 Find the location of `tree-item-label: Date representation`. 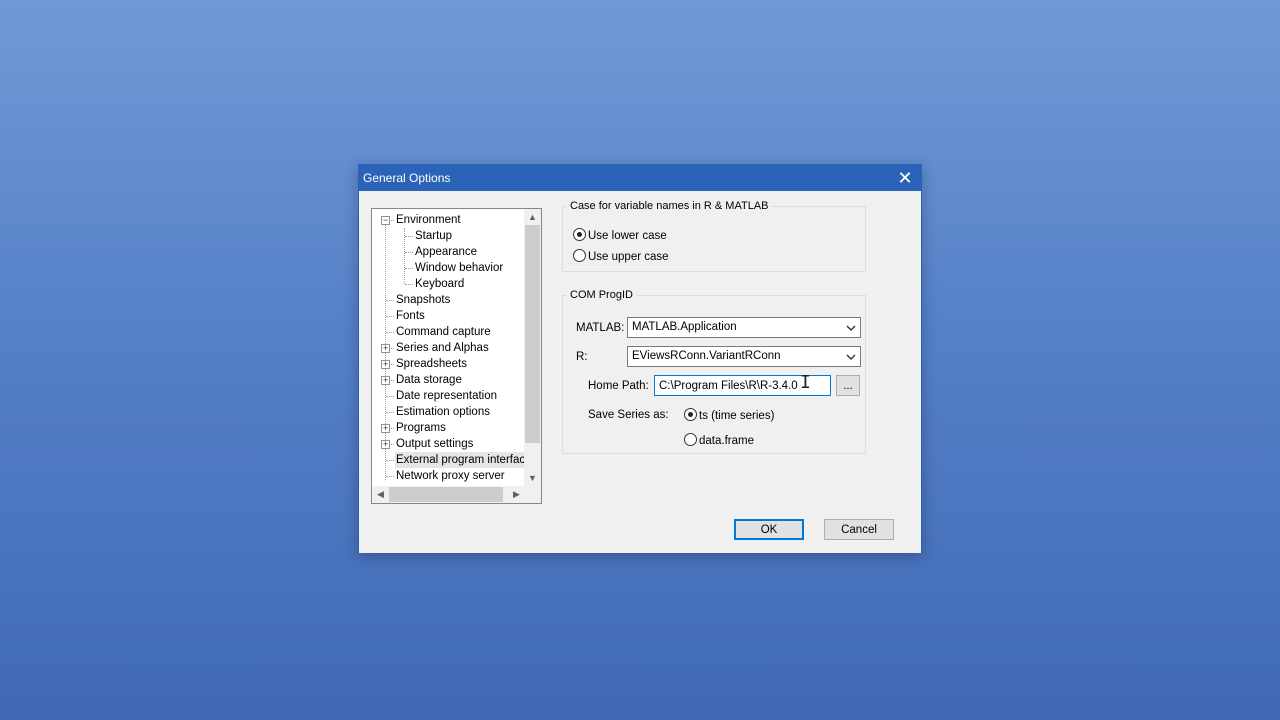

tree-item-label: Date representation is located at coordinates (447, 396).